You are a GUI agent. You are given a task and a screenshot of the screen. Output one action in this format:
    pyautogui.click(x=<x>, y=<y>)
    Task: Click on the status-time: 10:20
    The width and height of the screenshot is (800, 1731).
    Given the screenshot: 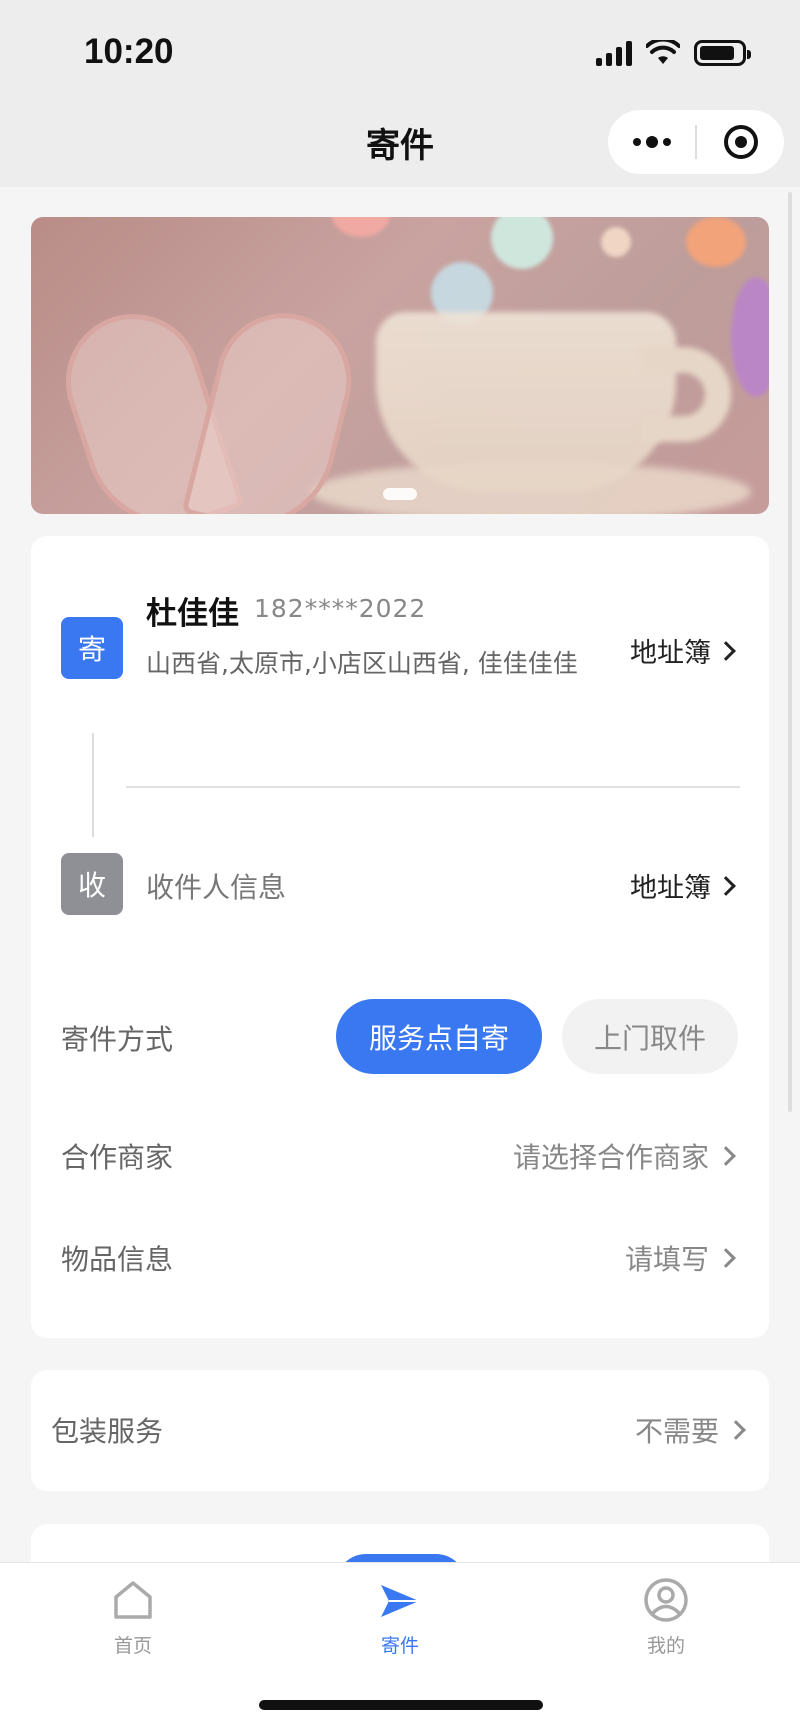 What is the action you would take?
    pyautogui.click(x=129, y=51)
    